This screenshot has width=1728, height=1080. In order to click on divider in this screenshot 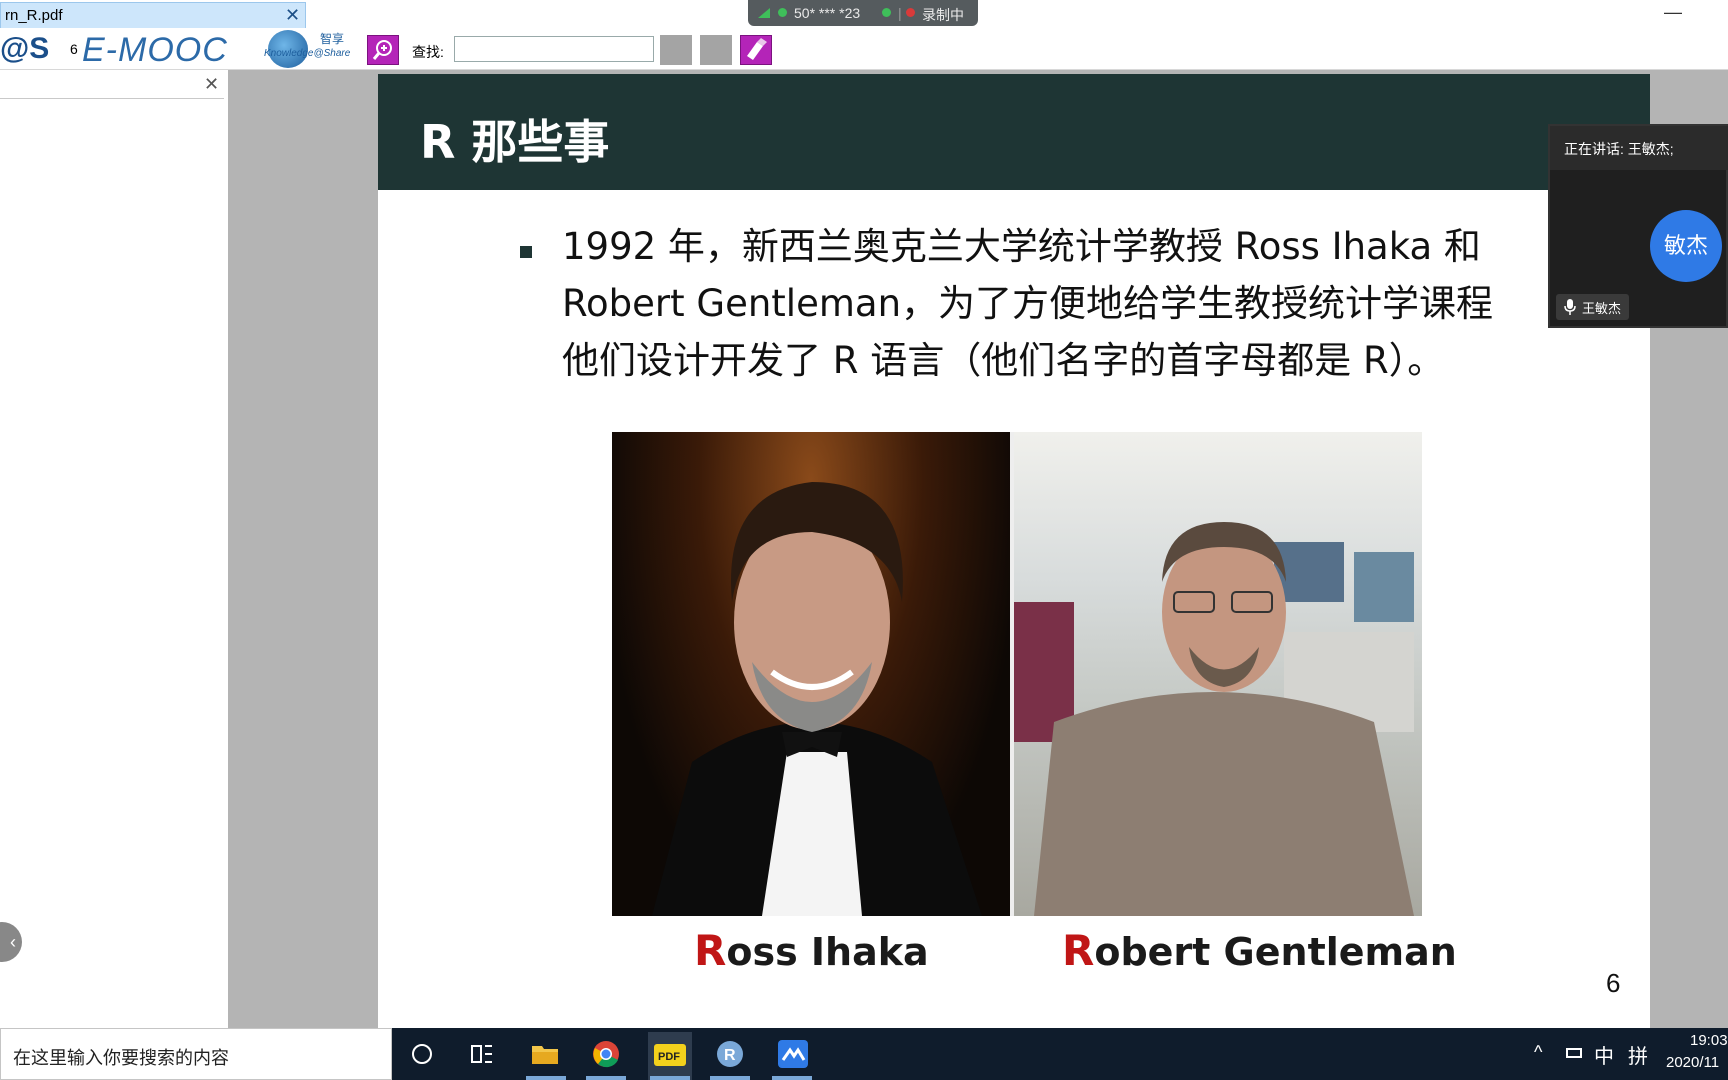, I will do `click(112, 98)`.